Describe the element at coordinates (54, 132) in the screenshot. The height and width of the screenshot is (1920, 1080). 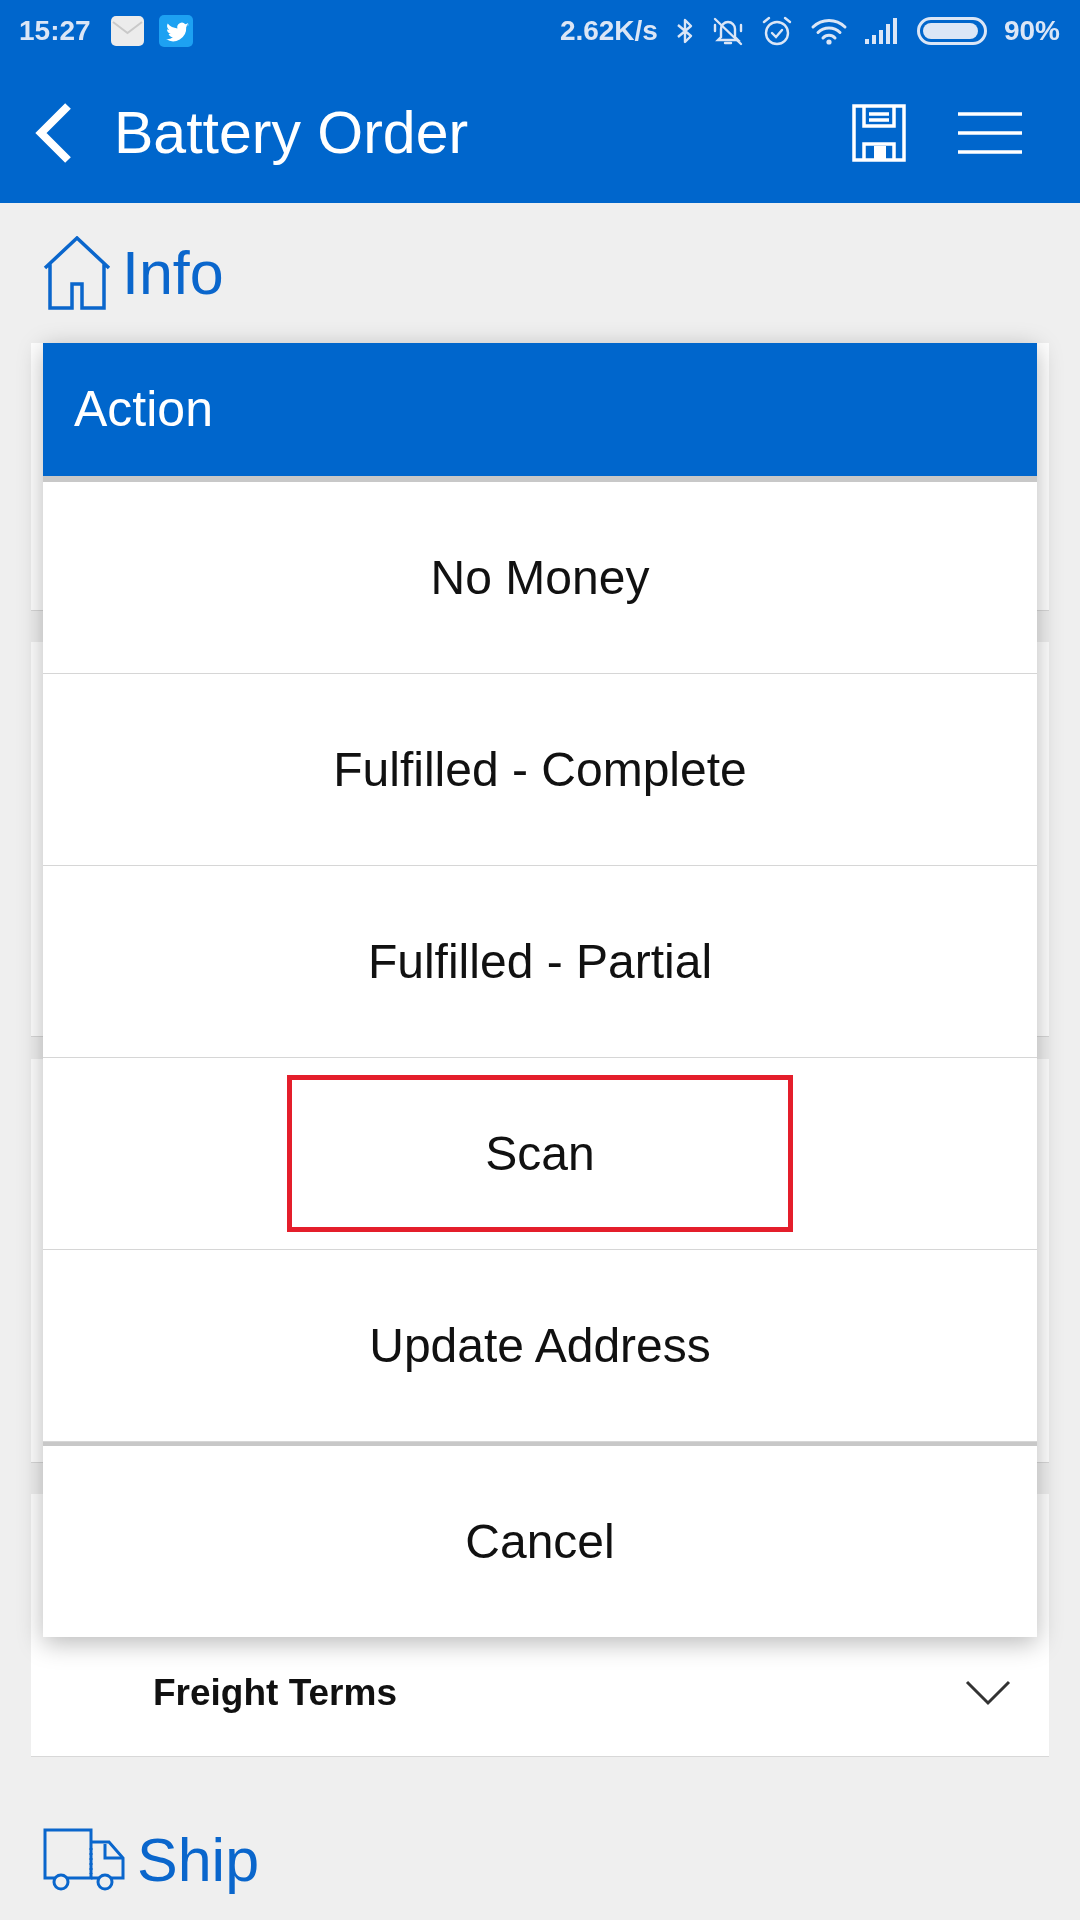
I see `back-icon` at that location.